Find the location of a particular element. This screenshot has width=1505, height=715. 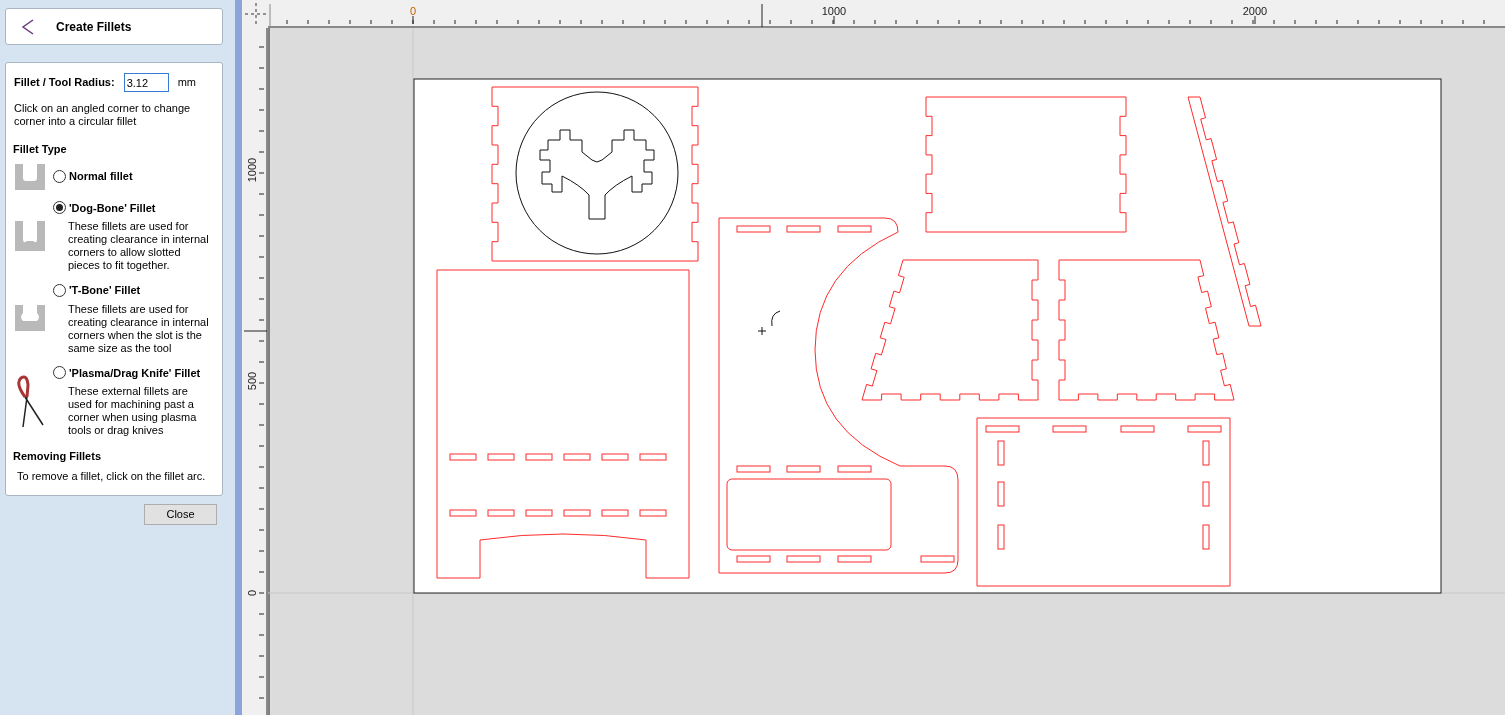

cursor-icon is located at coordinates (769, 323).